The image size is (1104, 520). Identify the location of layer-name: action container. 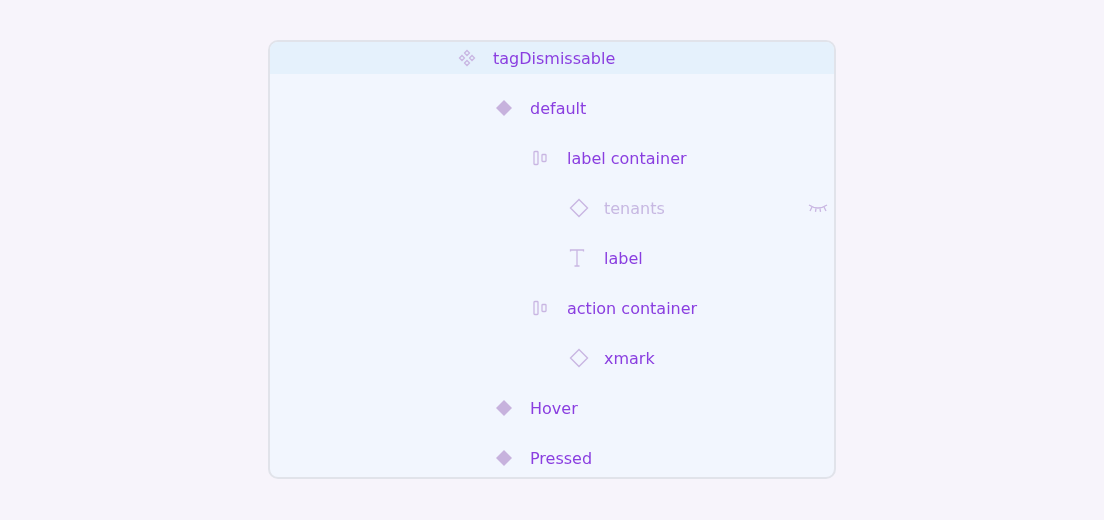
(632, 308).